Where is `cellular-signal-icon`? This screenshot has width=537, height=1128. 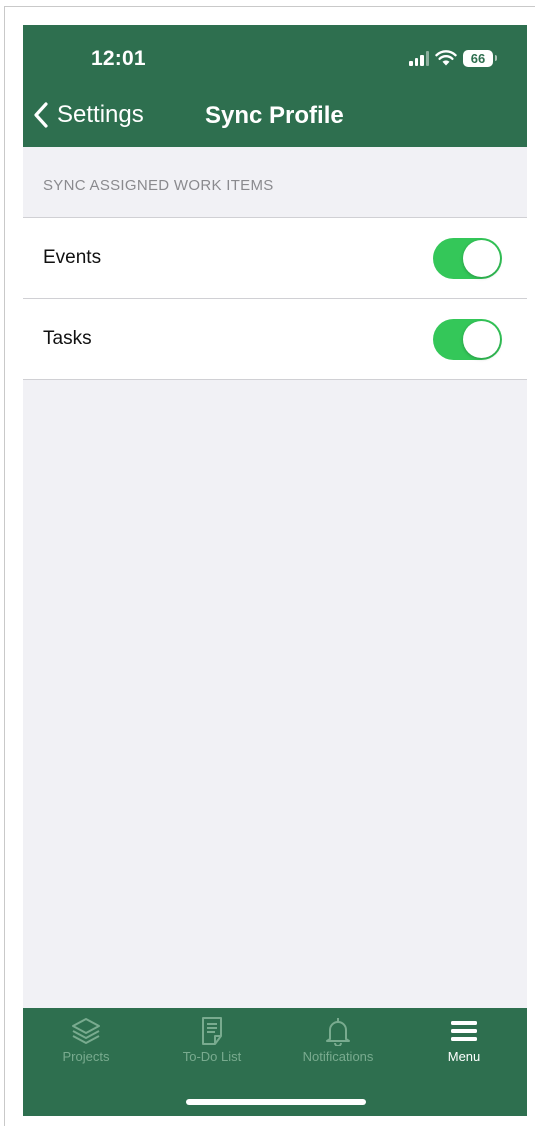 cellular-signal-icon is located at coordinates (419, 58).